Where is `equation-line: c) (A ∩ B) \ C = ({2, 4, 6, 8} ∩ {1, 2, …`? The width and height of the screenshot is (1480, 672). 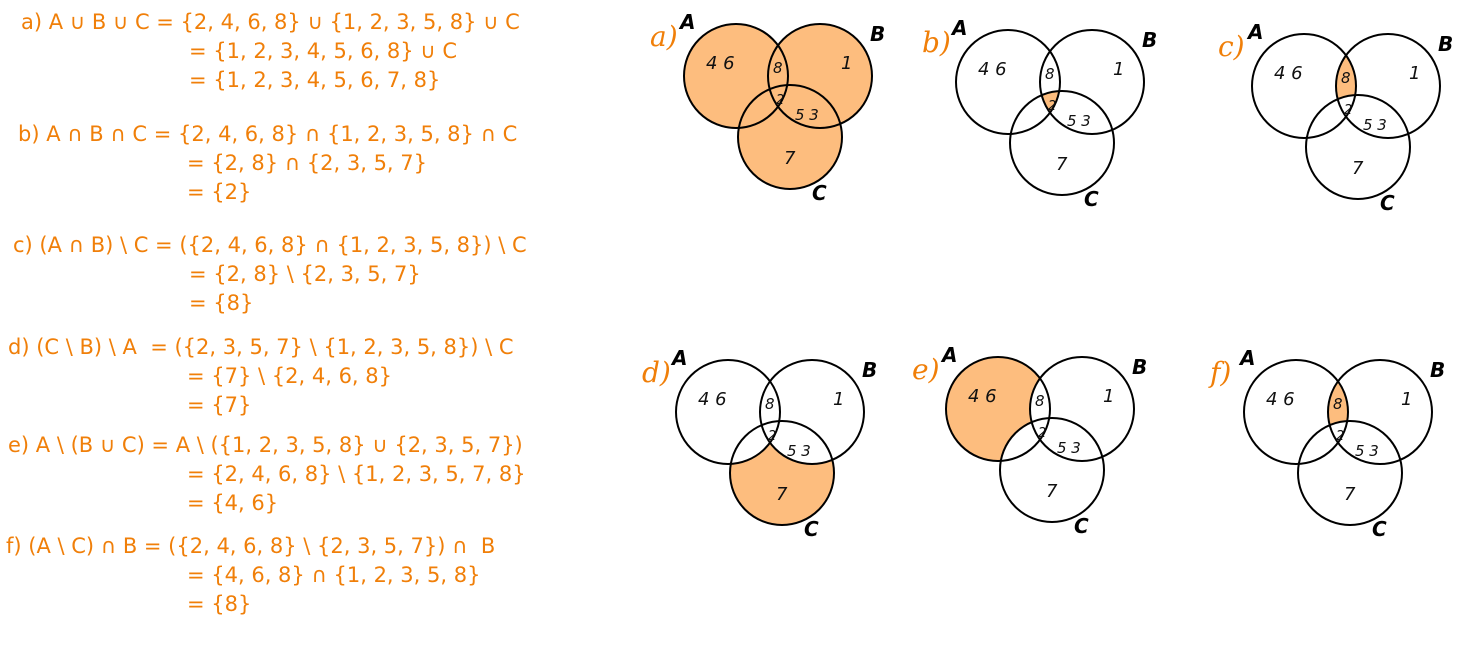
equation-line: c) (A ∩ B) \ C = ({2, 4, 6, 8} ∩ {1, 2, … is located at coordinates (270, 245).